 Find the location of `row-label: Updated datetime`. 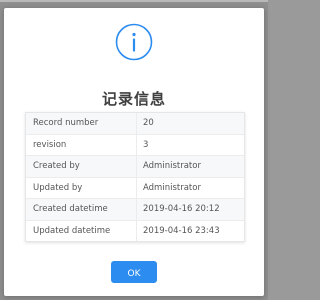

row-label: Updated datetime is located at coordinates (81, 230).